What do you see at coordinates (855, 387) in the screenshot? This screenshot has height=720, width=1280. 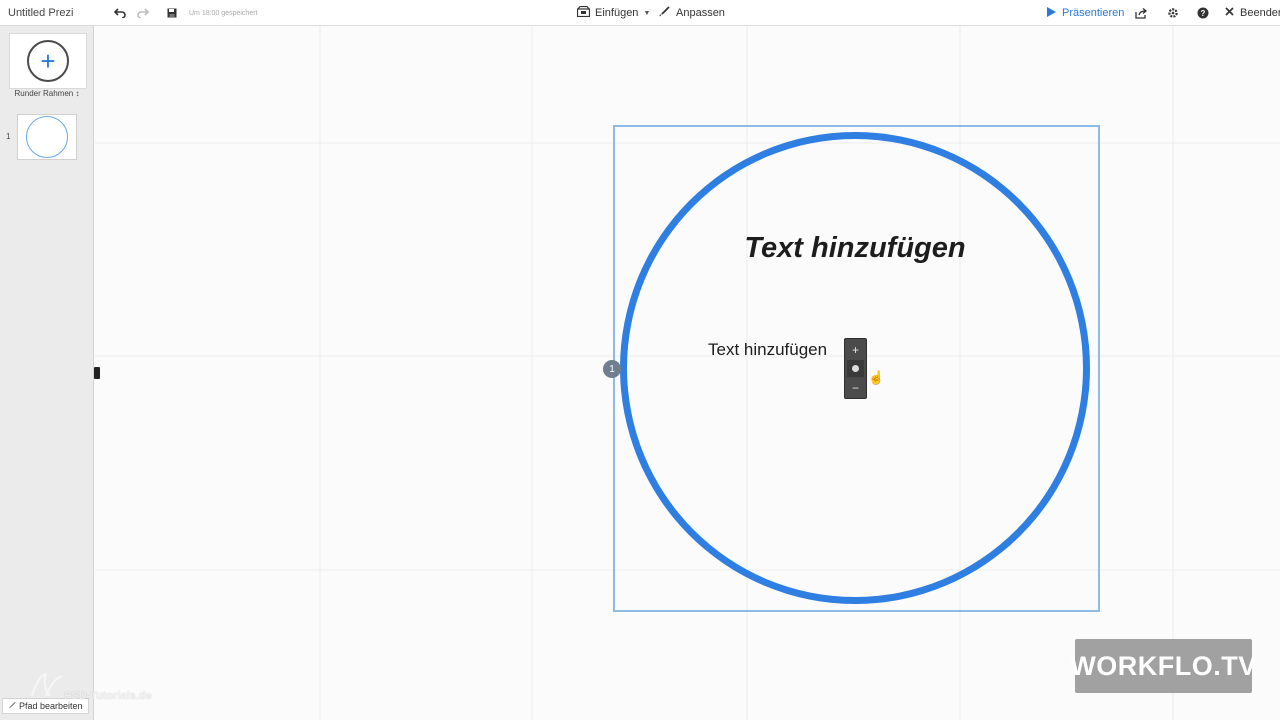 I see `zoom-out-button: −` at bounding box center [855, 387].